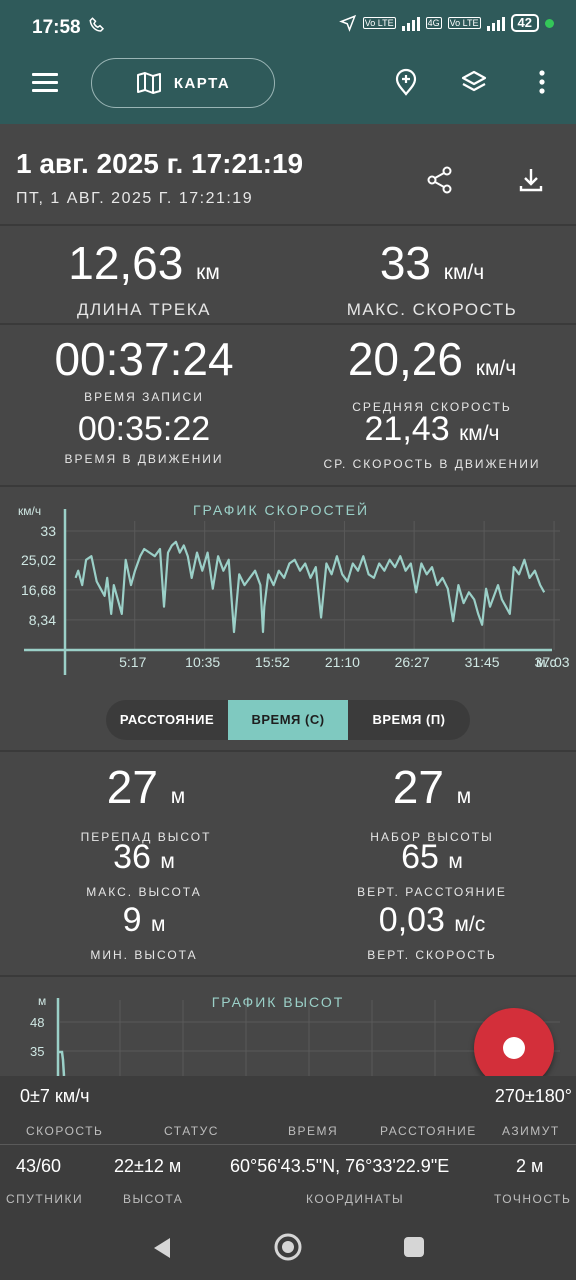 The image size is (576, 1280). Describe the element at coordinates (38, 560) in the screenshot. I see `y-tick-label: 25,02` at that location.